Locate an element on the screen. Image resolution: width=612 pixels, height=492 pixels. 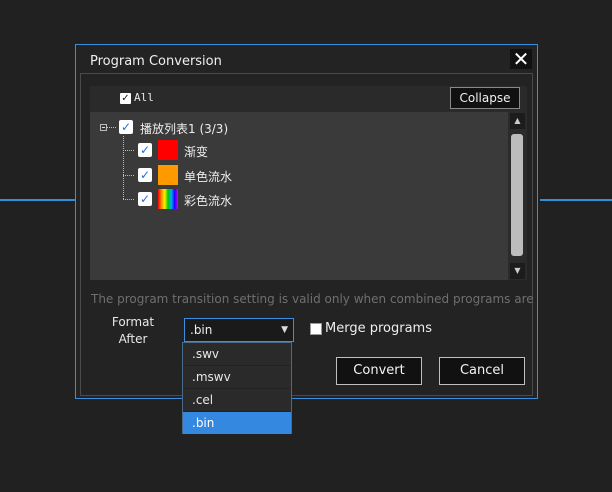
playlist-label: 播放列表1 (3/3) is located at coordinates (184, 129).